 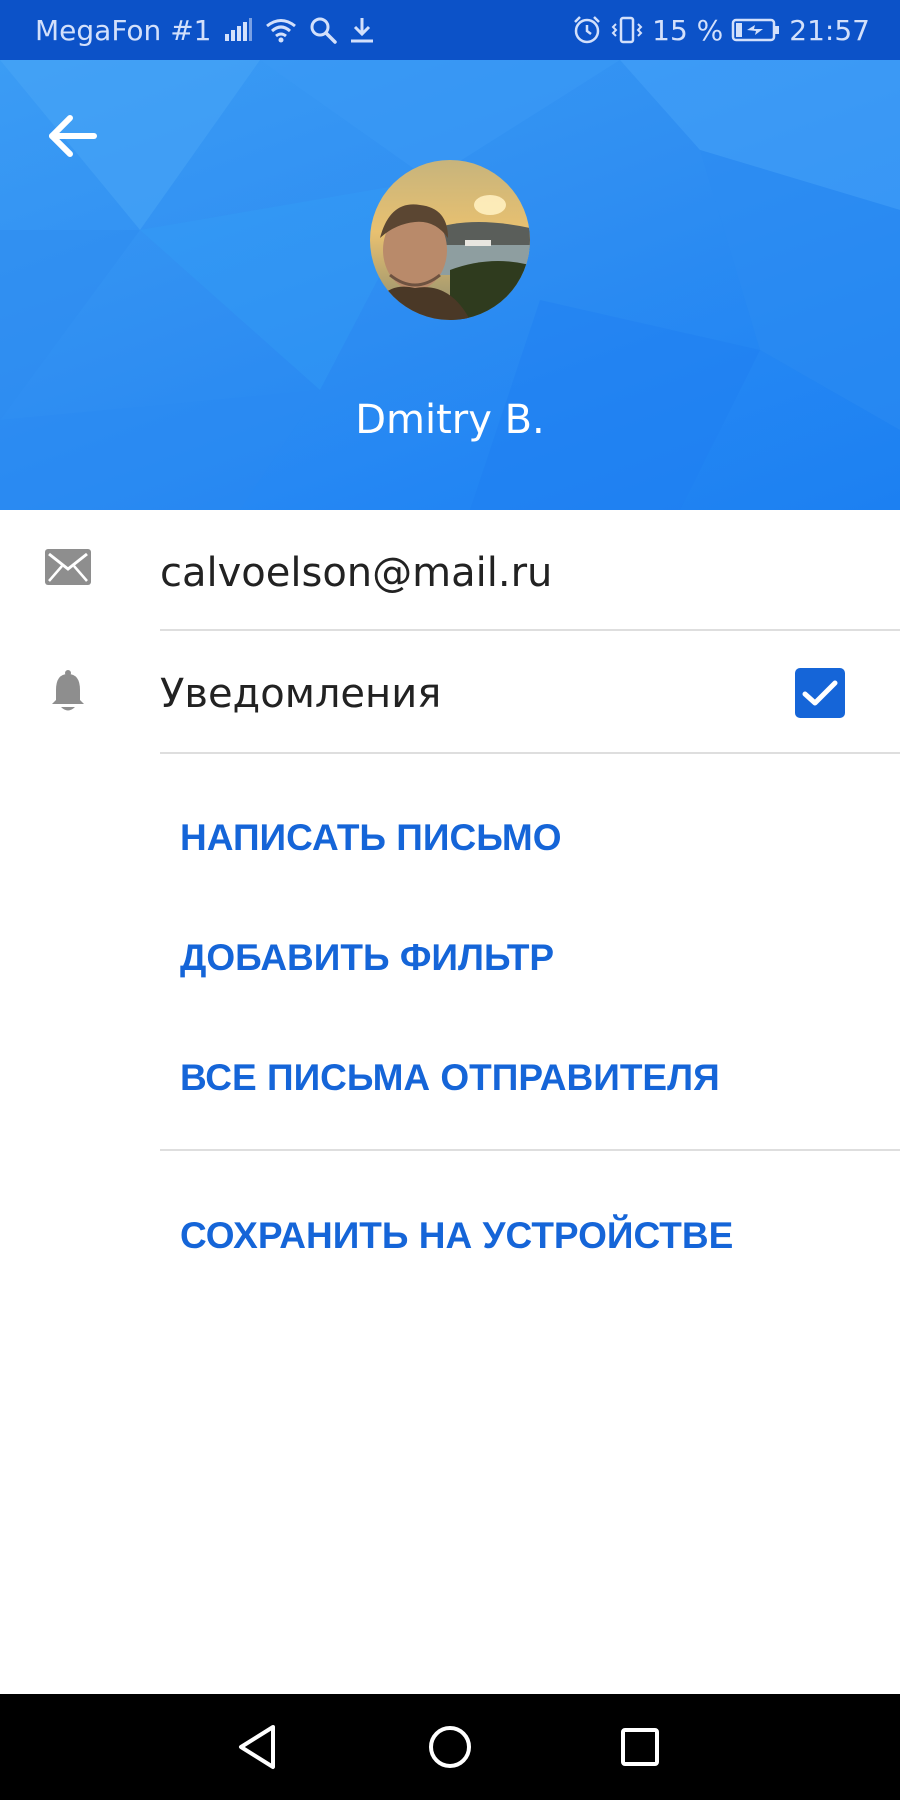 I want to click on download-icon, so click(x=362, y=30).